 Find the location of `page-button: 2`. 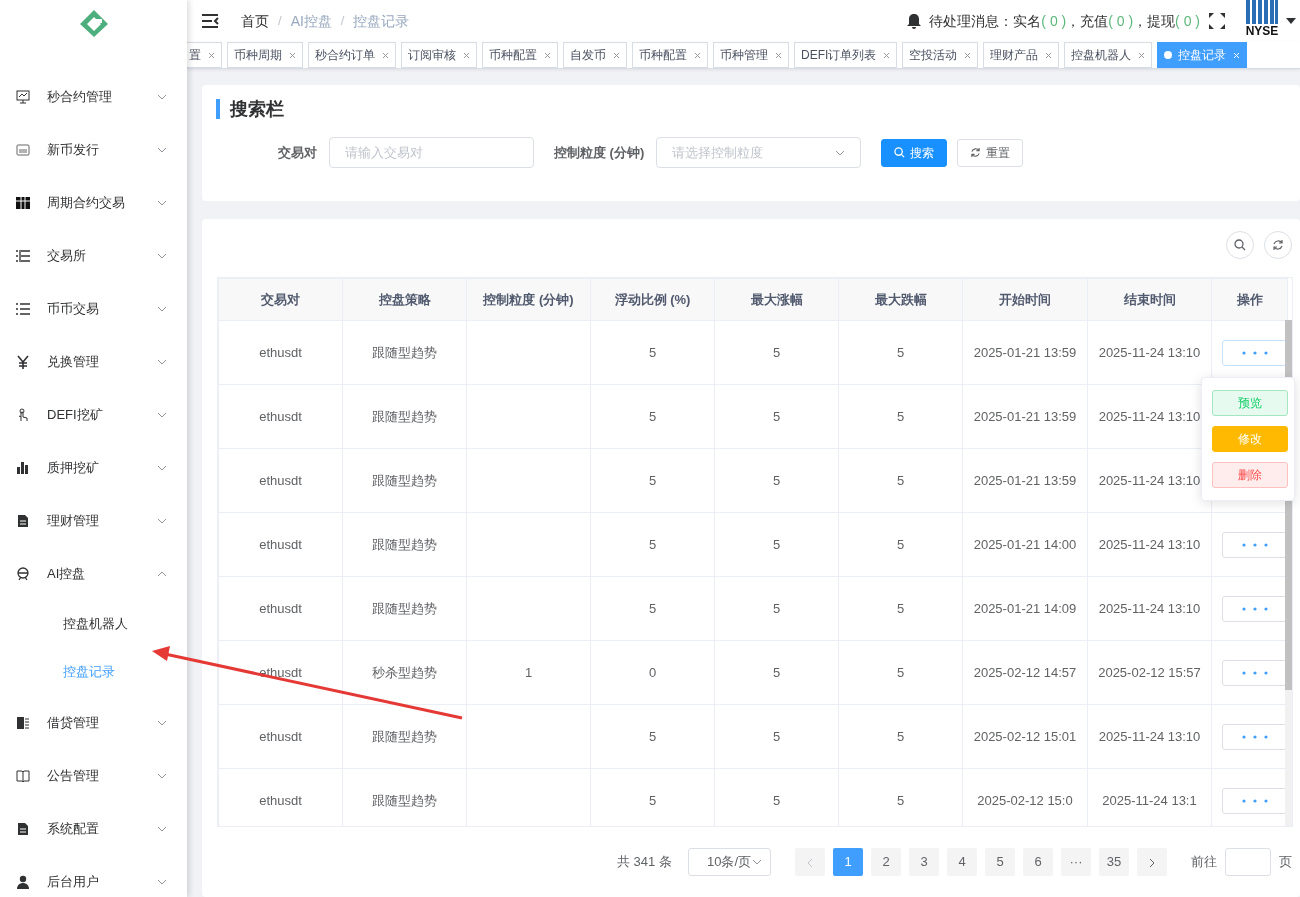

page-button: 2 is located at coordinates (886, 862).